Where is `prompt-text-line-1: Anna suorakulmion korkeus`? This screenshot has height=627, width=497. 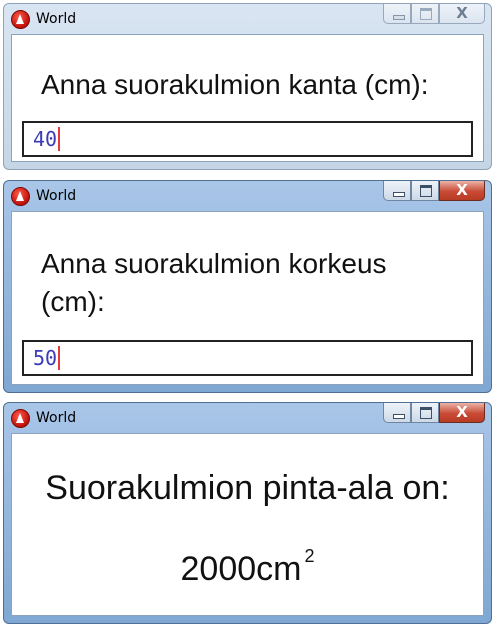 prompt-text-line-1: Anna suorakulmion korkeus is located at coordinates (214, 263).